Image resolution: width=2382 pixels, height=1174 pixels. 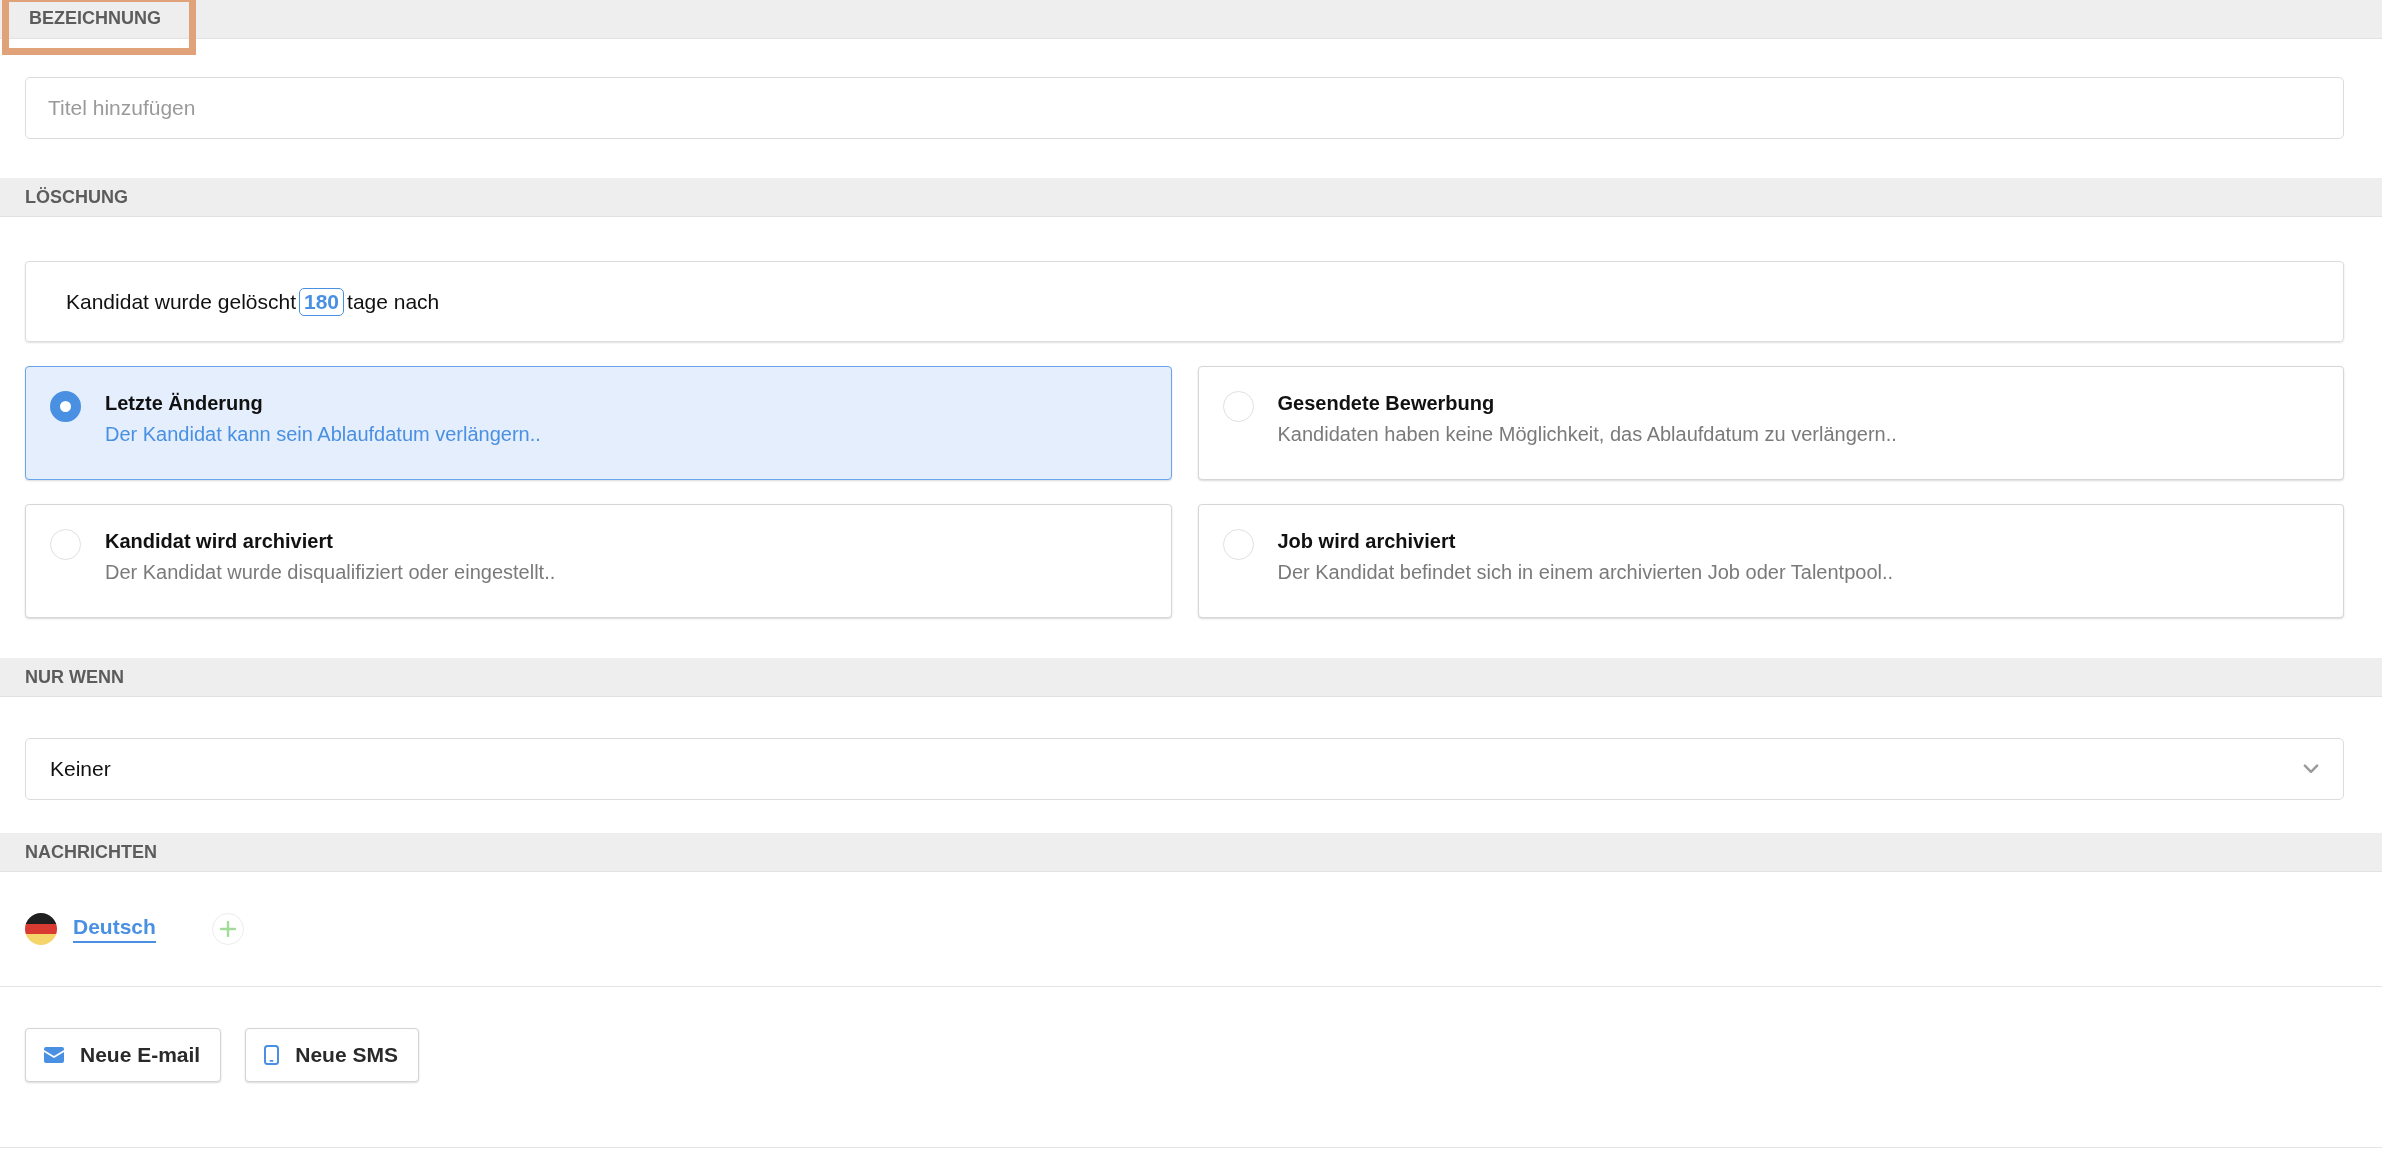 What do you see at coordinates (598, 561) in the screenshot?
I see `option-card: Kandidat wird archiviert Der Kandidat wurde disqualifiziert oder eingestellt..` at bounding box center [598, 561].